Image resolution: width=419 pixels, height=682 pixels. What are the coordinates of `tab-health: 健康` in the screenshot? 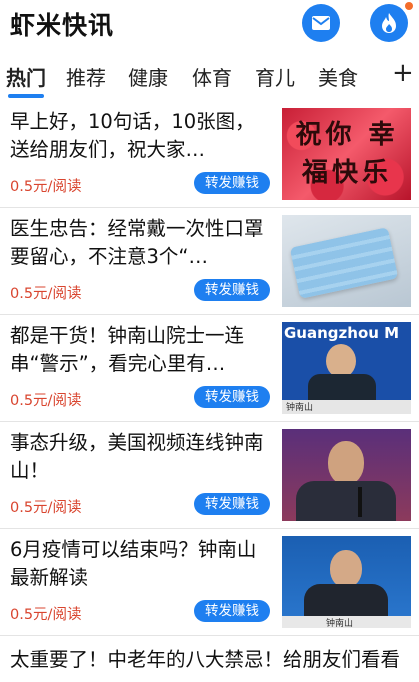 It's located at (148, 76).